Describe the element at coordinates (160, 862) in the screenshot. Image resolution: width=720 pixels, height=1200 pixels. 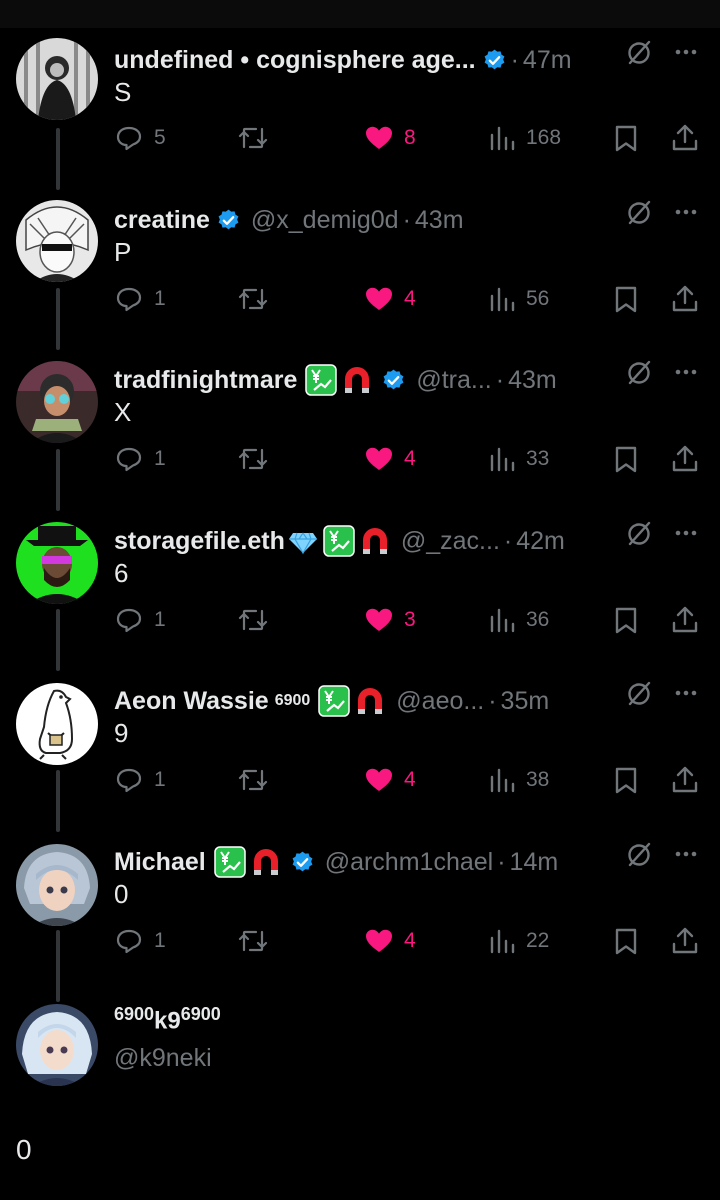
I see `display-name: Michael` at that location.